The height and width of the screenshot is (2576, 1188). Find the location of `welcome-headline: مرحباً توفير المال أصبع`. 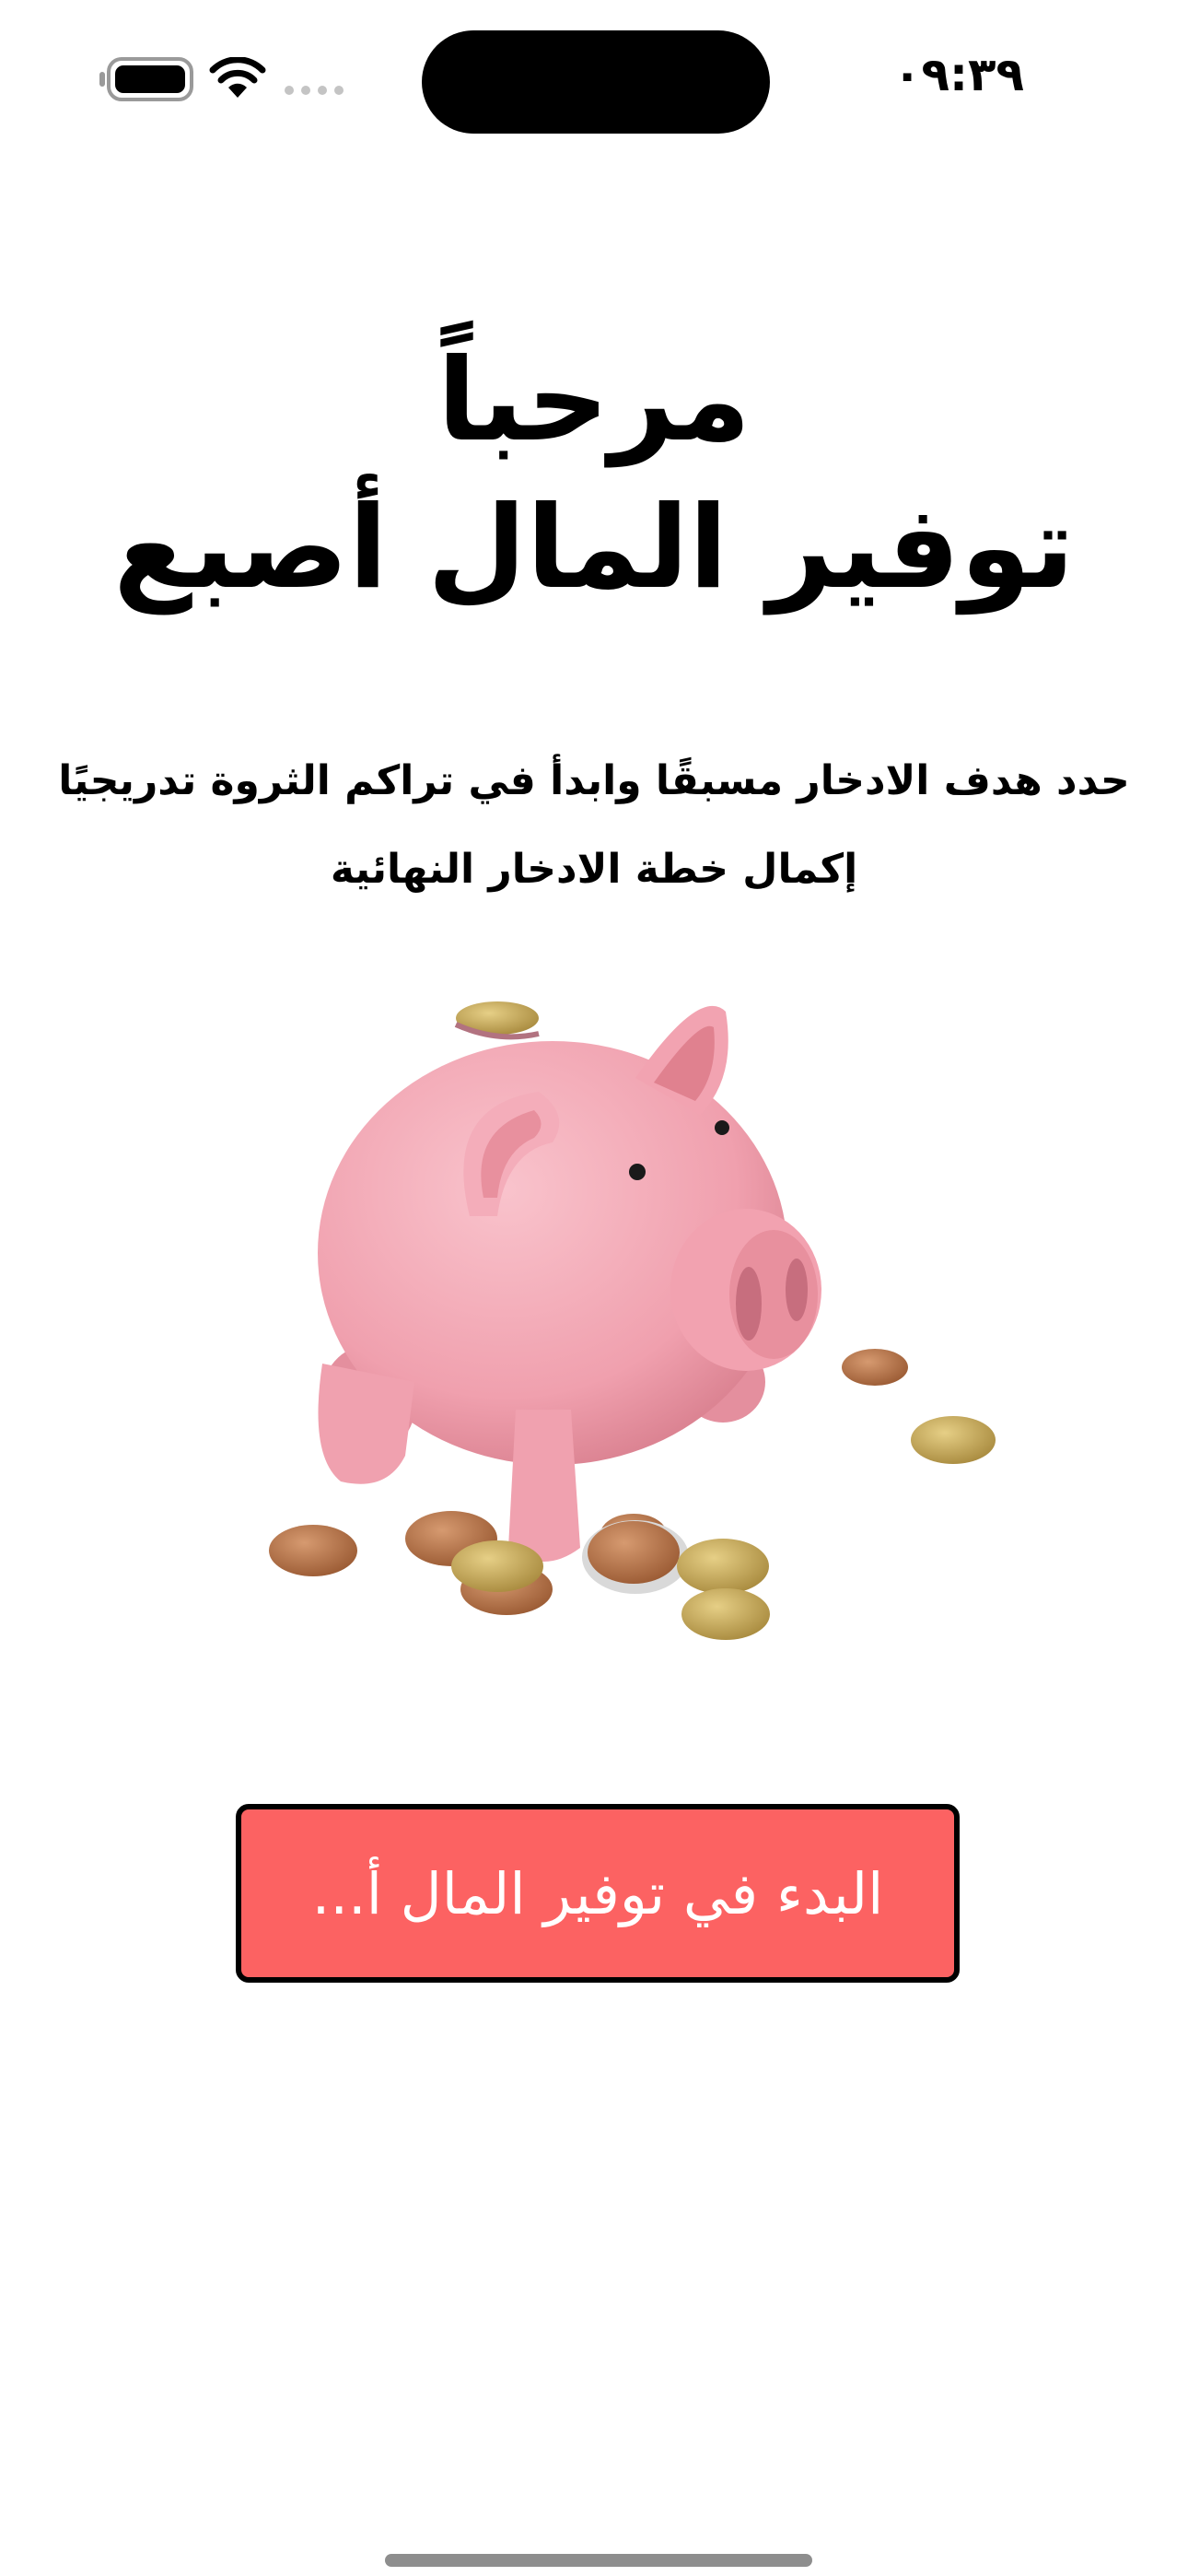

welcome-headline: مرحباً توفير المال أصبع is located at coordinates (594, 475).